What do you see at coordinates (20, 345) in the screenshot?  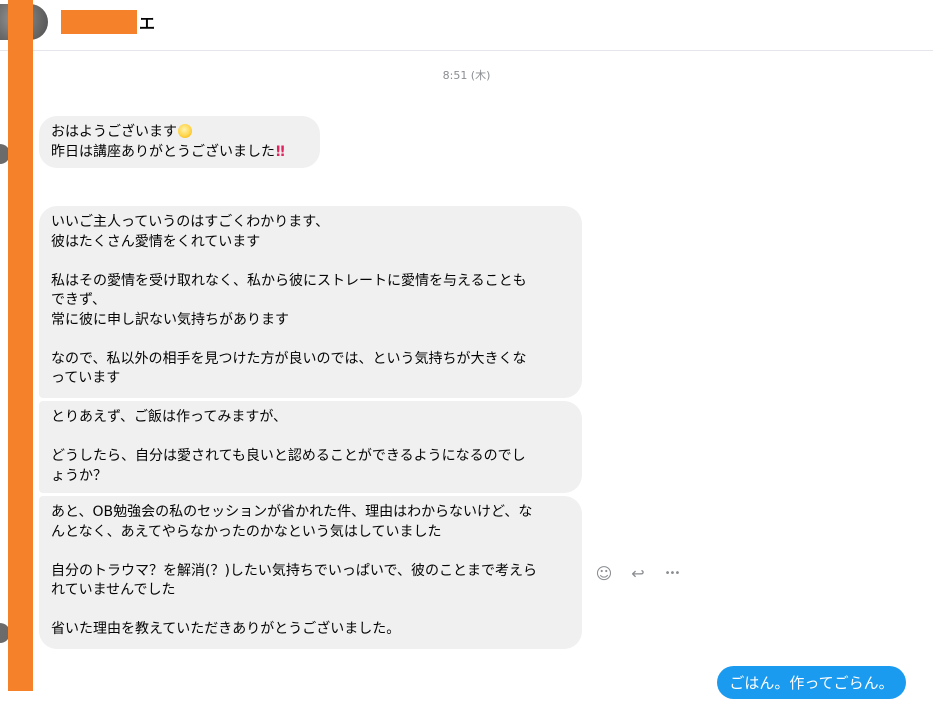 I see `redaction-bar` at bounding box center [20, 345].